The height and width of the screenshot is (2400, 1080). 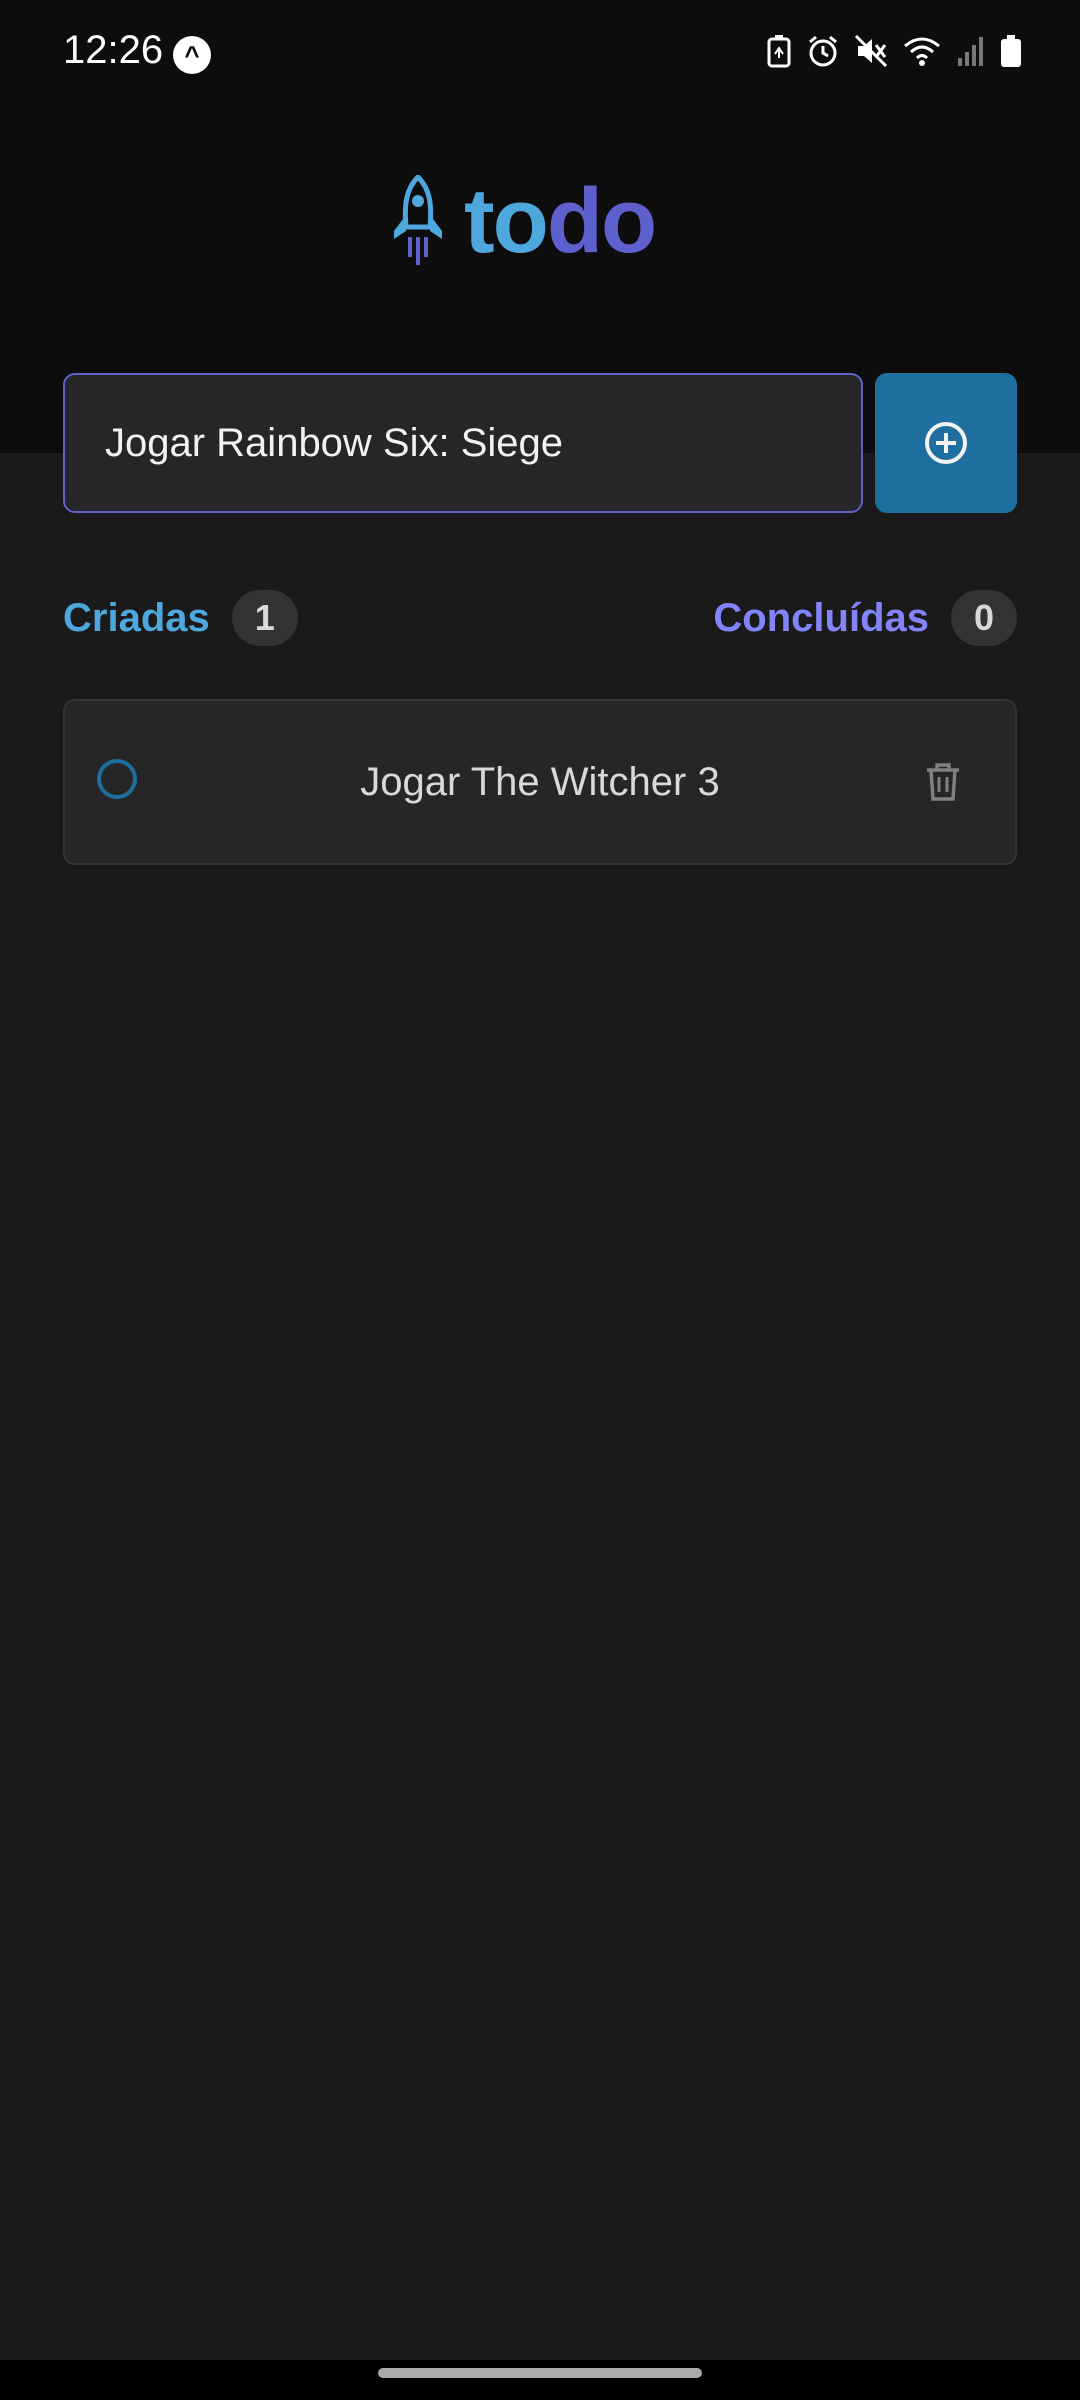 I want to click on navigation-bar, so click(x=540, y=2380).